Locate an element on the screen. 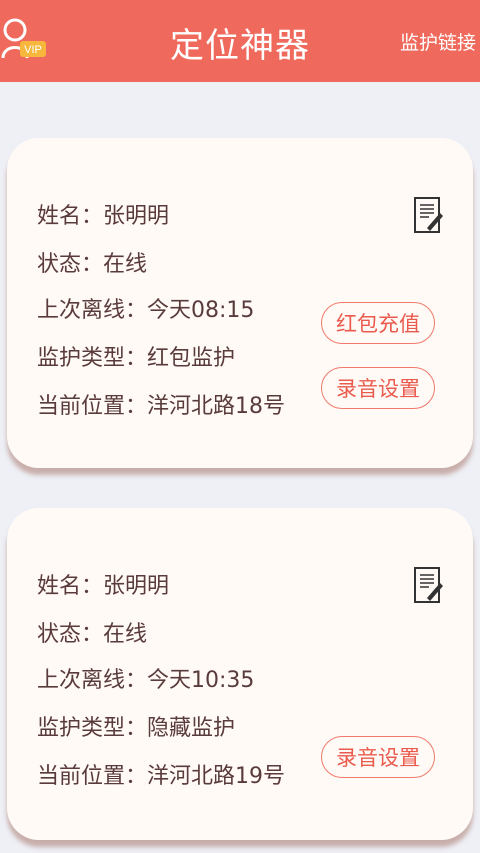 The height and width of the screenshot is (853, 480). monitor-link-button: 监护链接 is located at coordinates (438, 41).